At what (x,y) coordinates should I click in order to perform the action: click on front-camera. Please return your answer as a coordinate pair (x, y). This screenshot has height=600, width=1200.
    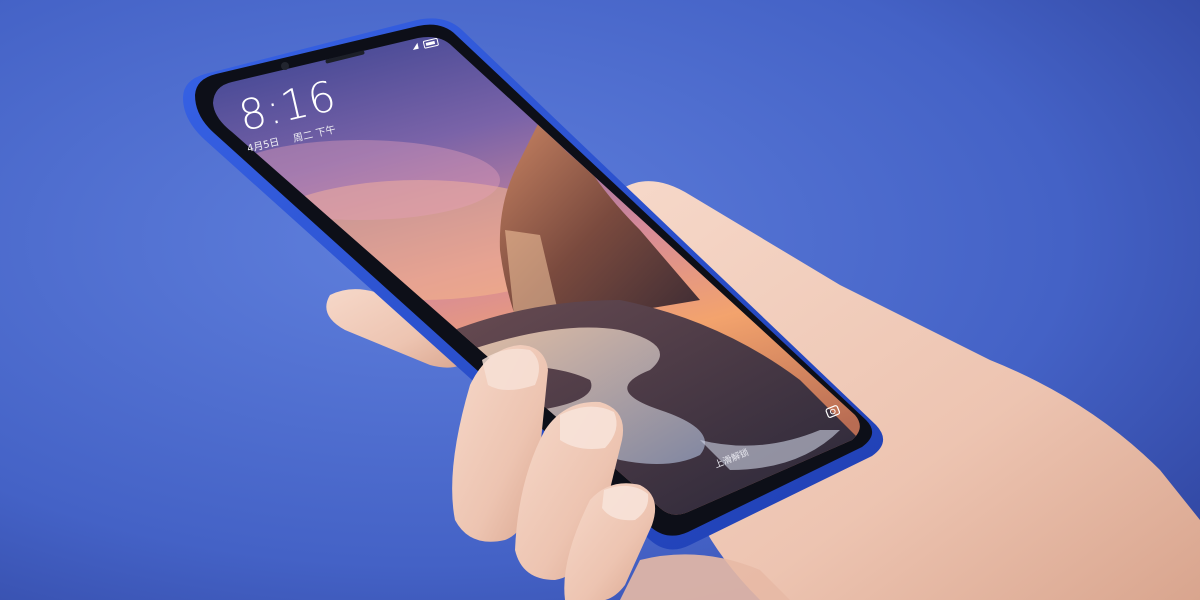
    Looking at the image, I should click on (285, 66).